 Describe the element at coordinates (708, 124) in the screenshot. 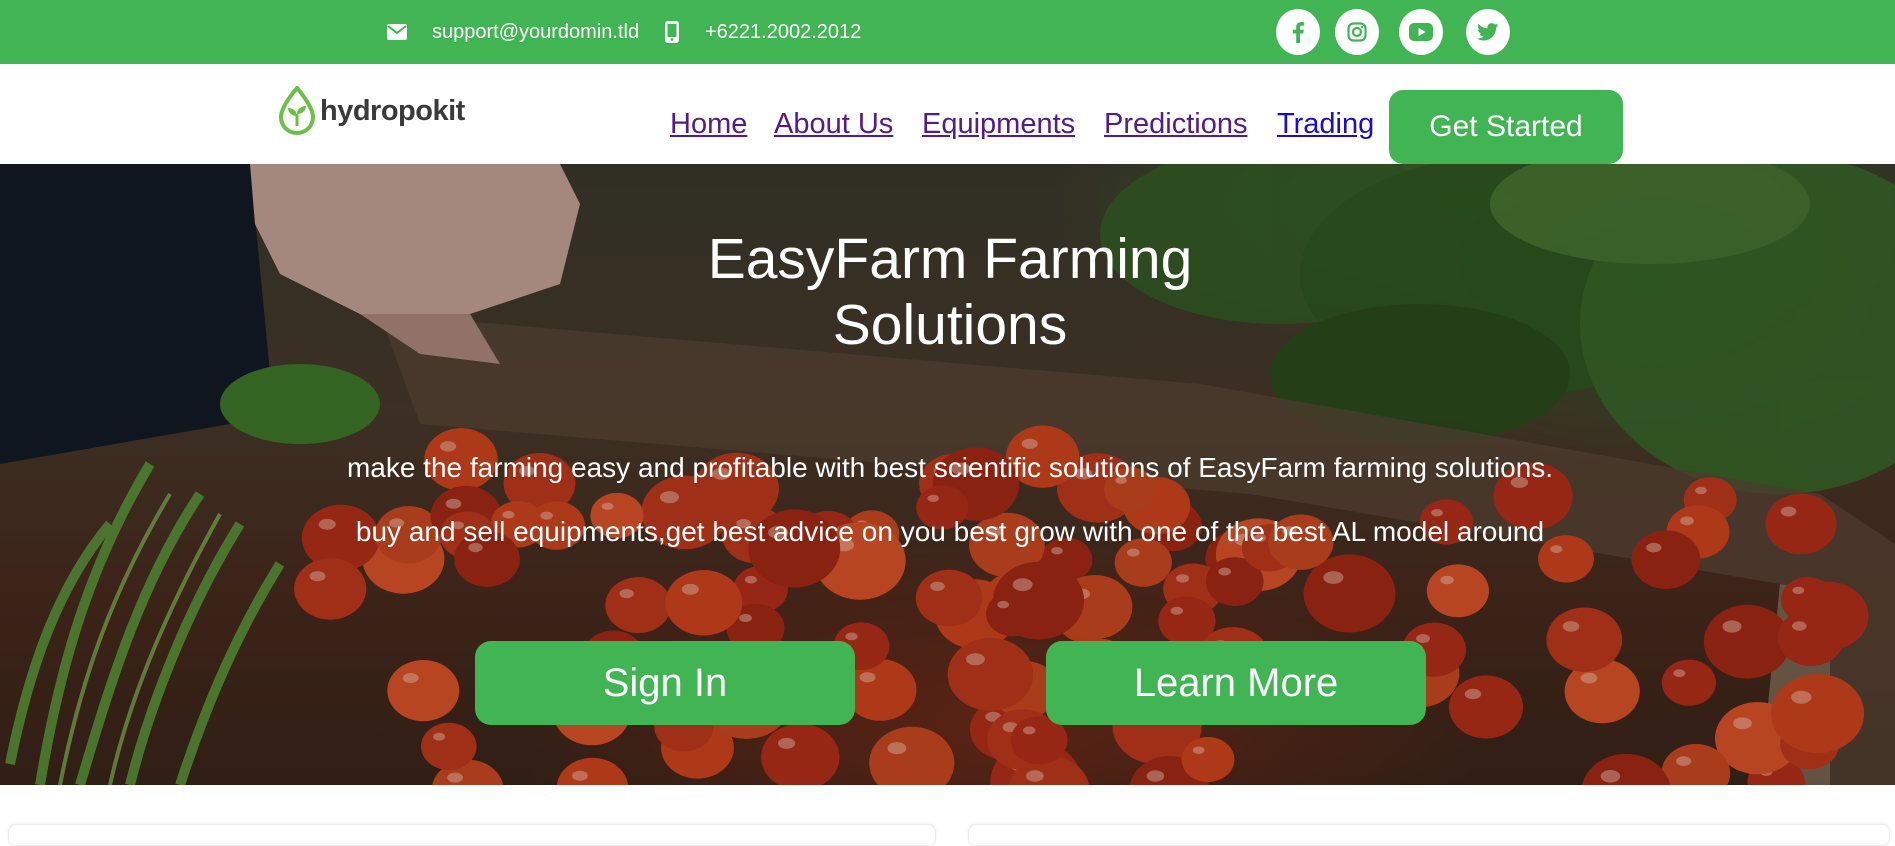

I see `nav-home-link: Home` at that location.